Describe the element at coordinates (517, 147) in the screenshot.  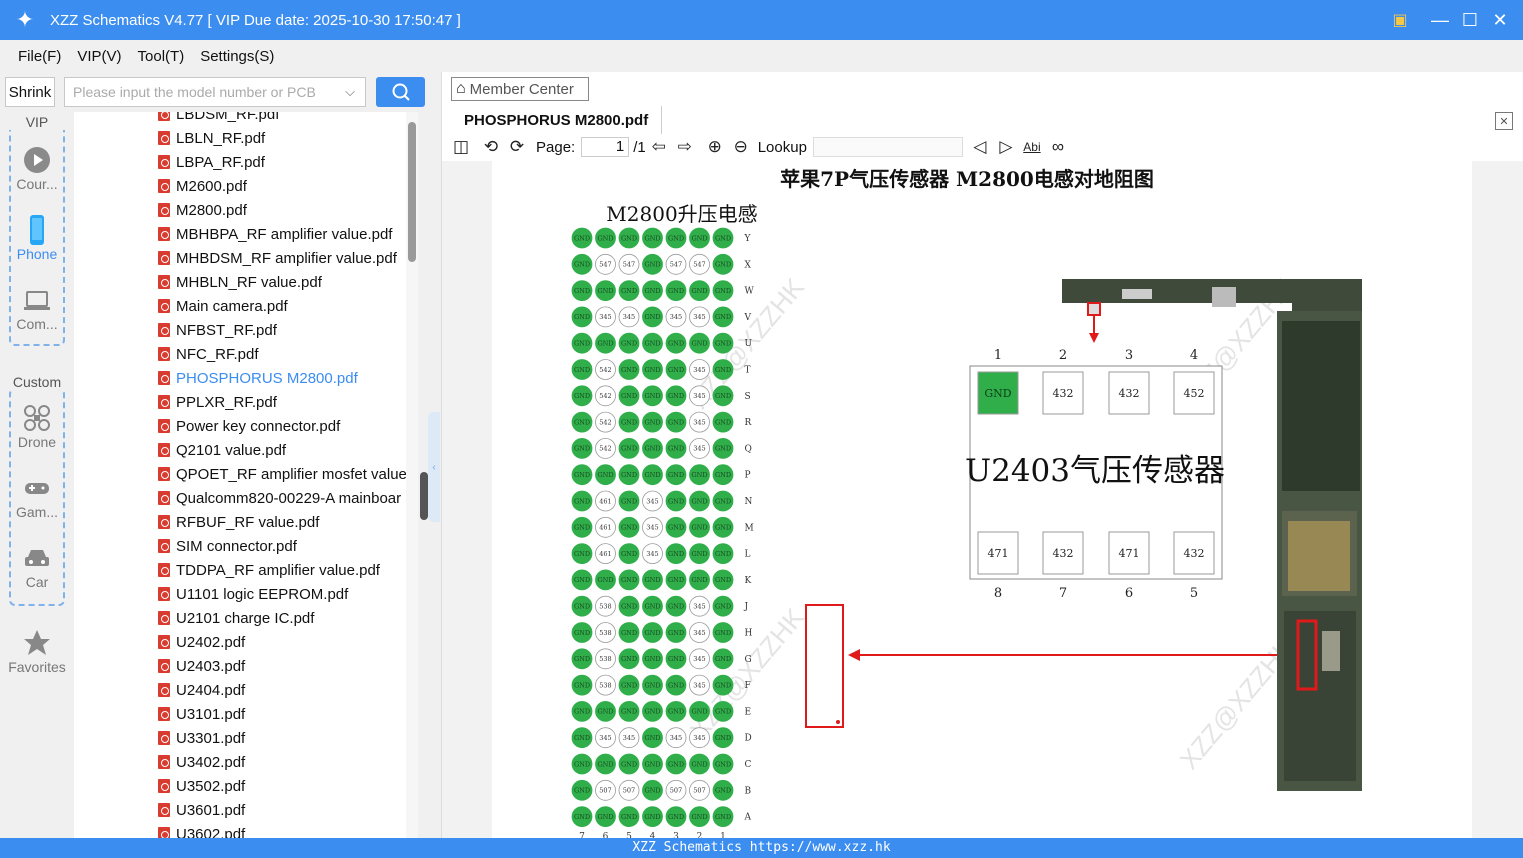
I see `rotate-right-icon: ⟳` at that location.